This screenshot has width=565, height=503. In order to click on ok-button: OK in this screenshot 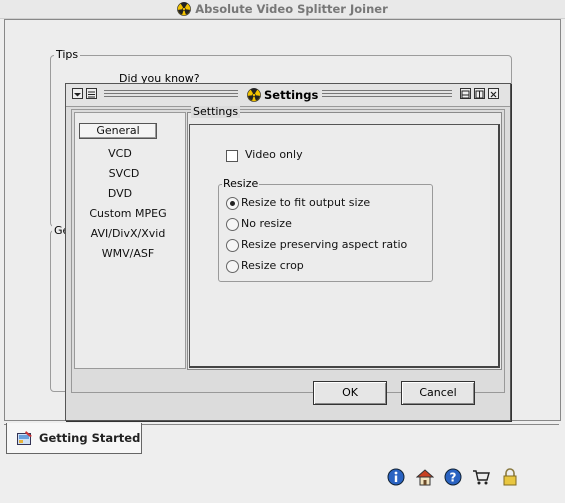, I will do `click(350, 393)`.